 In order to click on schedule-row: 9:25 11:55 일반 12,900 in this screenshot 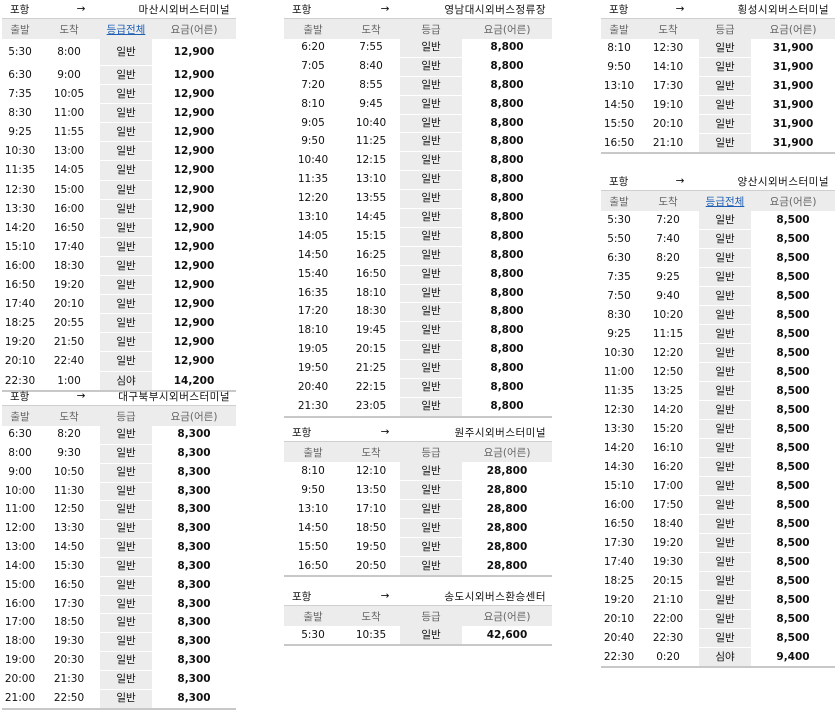, I will do `click(119, 133)`.